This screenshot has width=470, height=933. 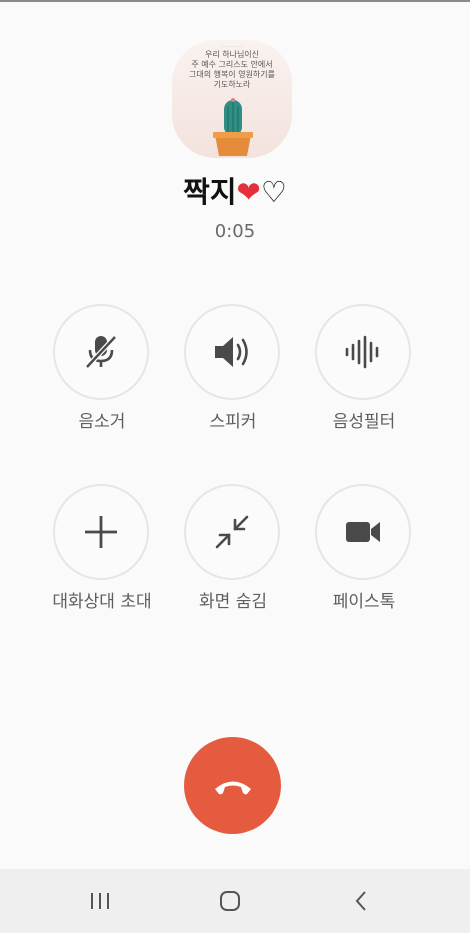 I want to click on hide-screen-control: 화면 숨김, so click(x=233, y=569).